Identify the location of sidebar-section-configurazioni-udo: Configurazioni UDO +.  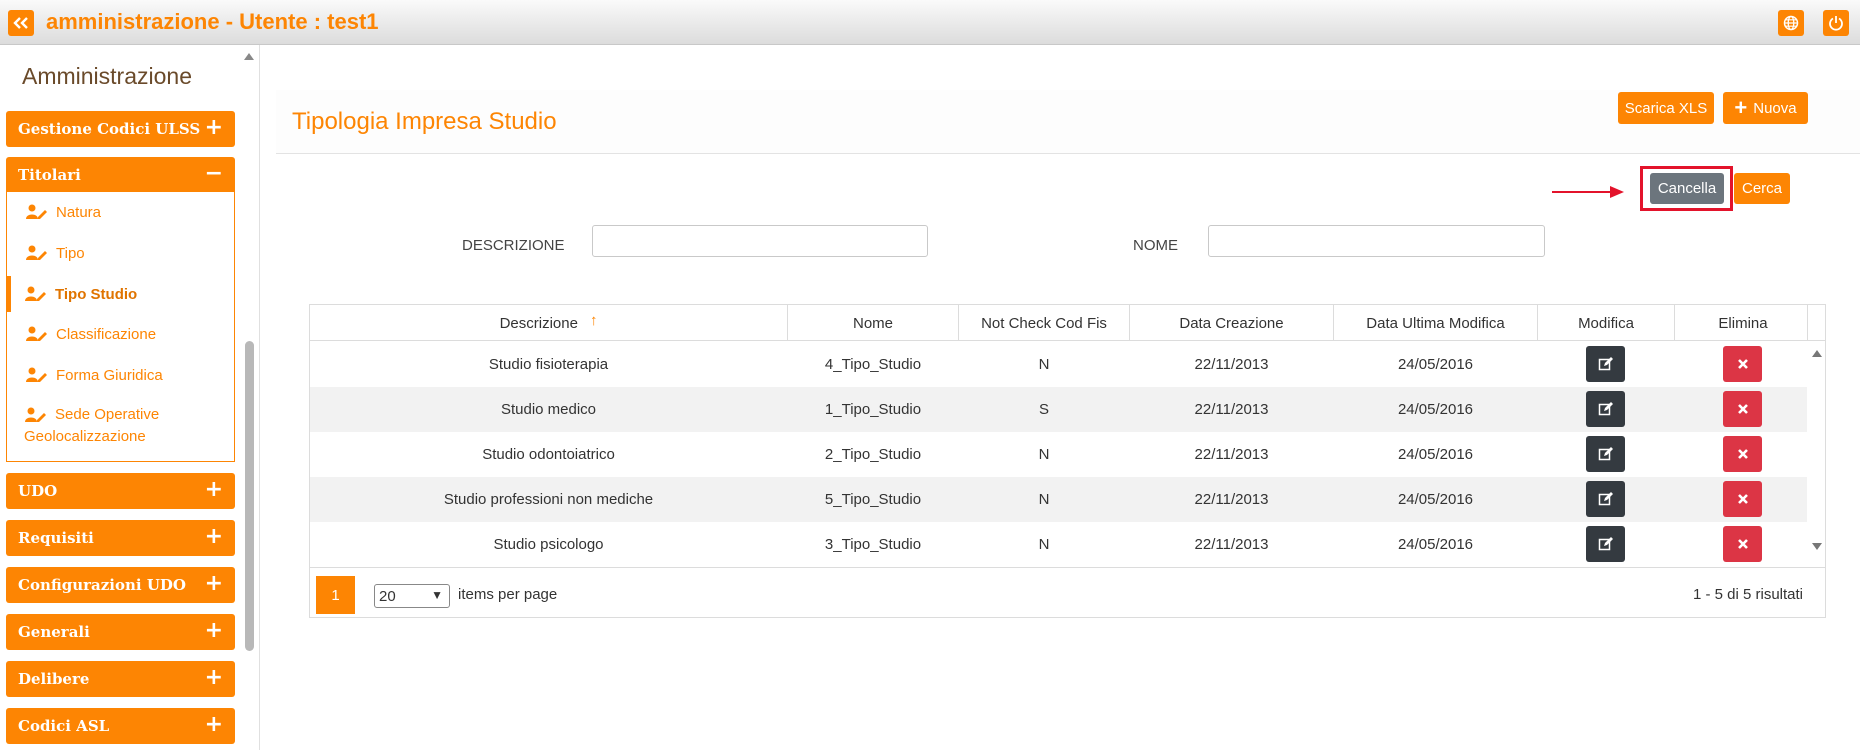
(120, 585).